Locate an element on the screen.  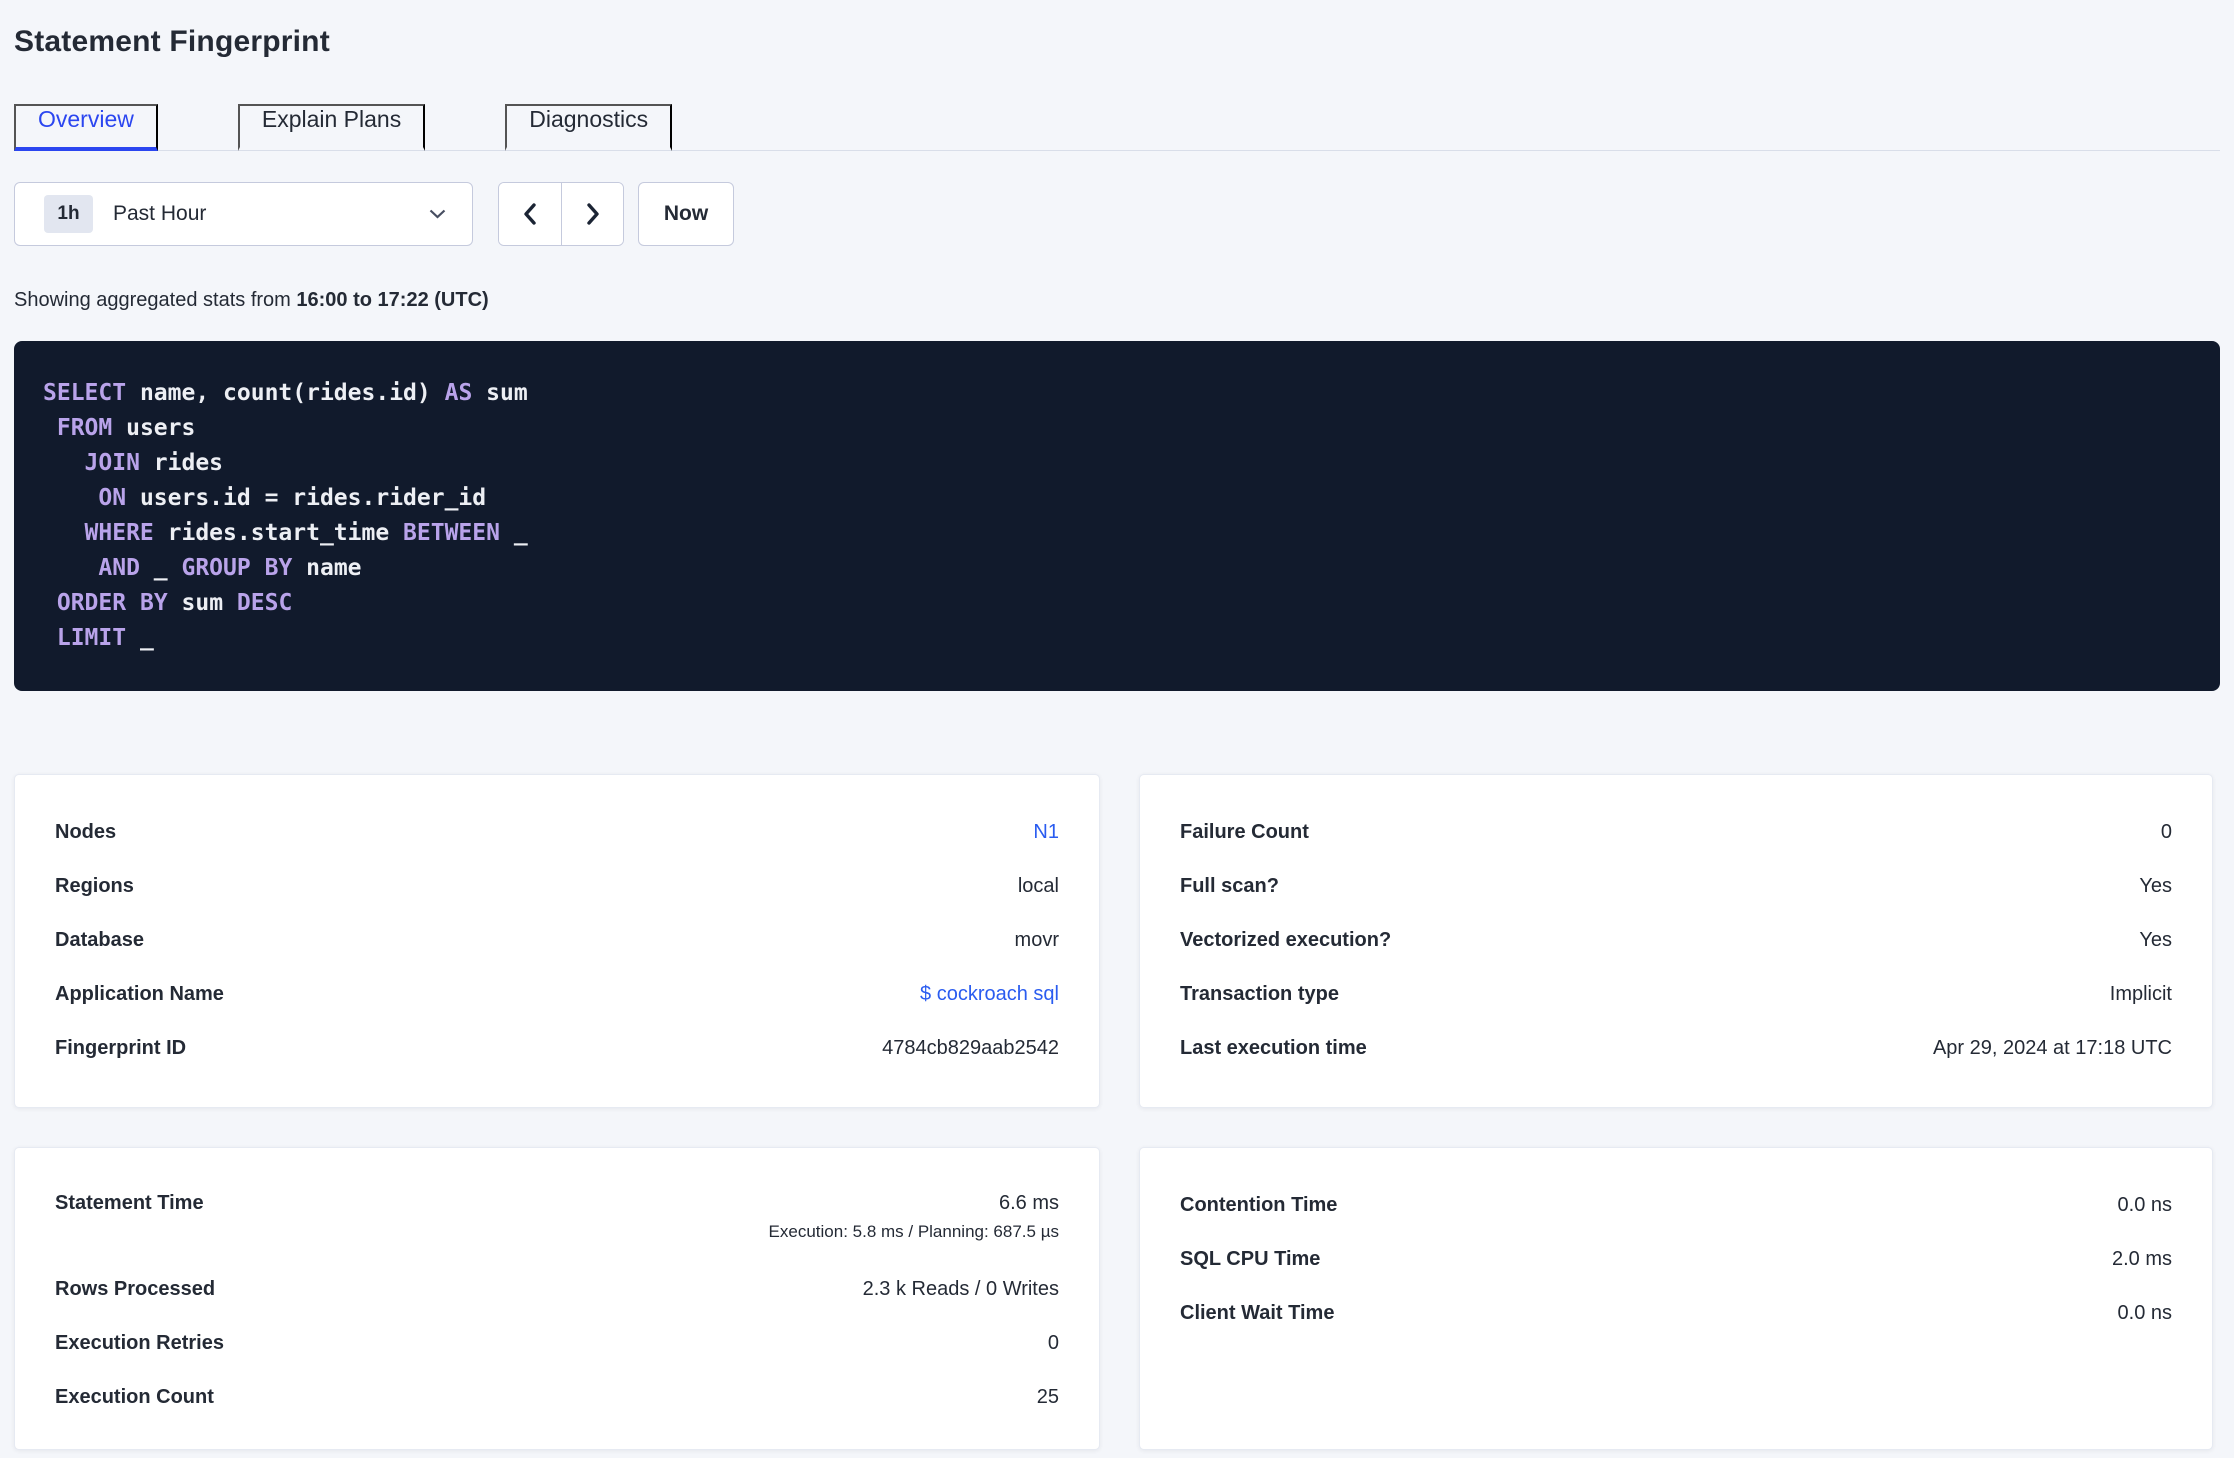
row-value: 0 is located at coordinates (2166, 831).